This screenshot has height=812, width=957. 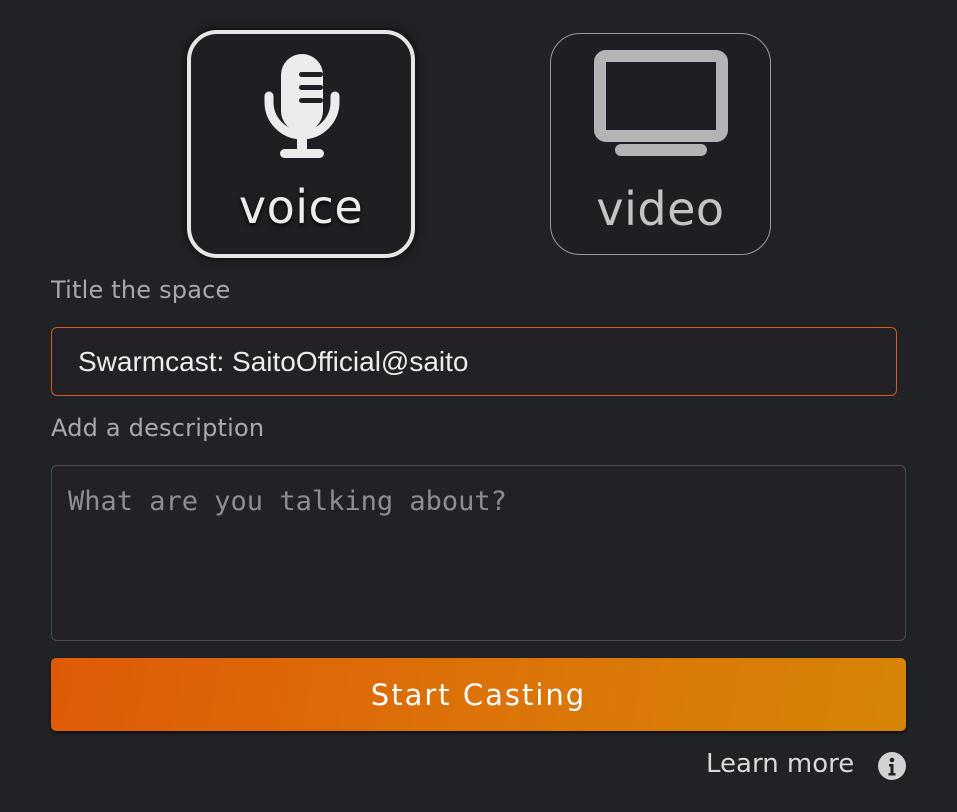 I want to click on start-casting-button: Start Casting, so click(x=478, y=694).